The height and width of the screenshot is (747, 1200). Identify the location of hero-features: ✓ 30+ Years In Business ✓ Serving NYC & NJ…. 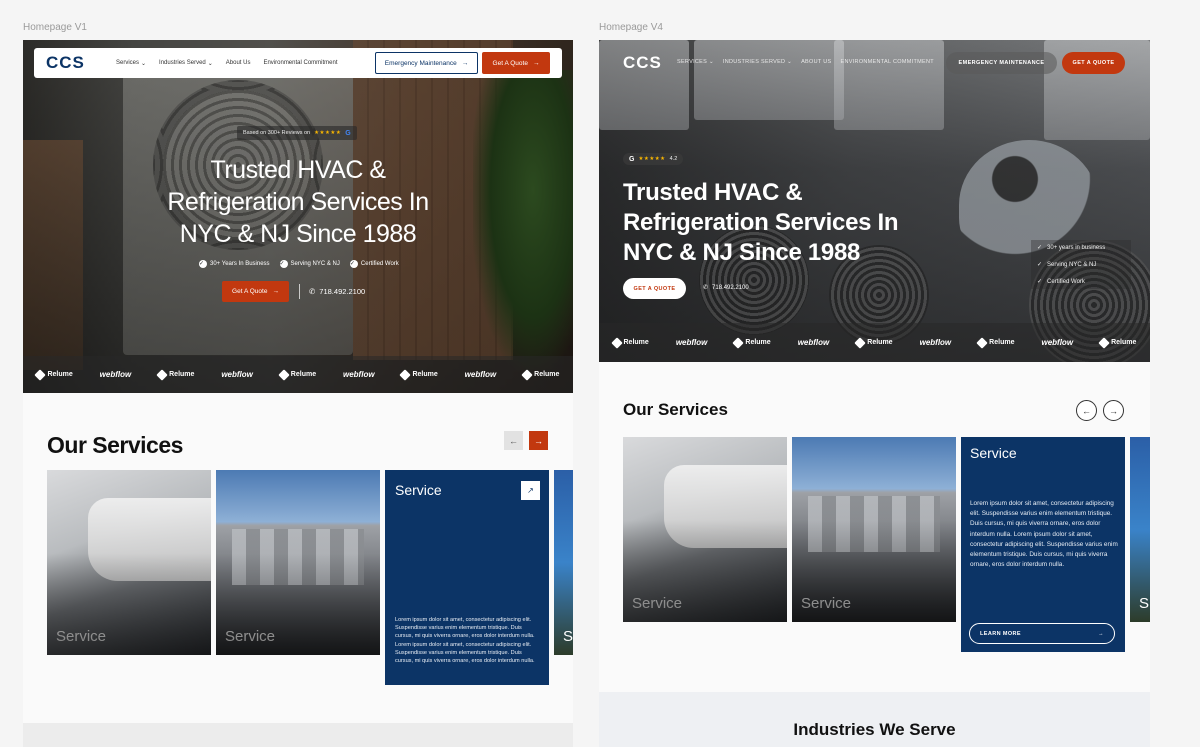
(299, 264).